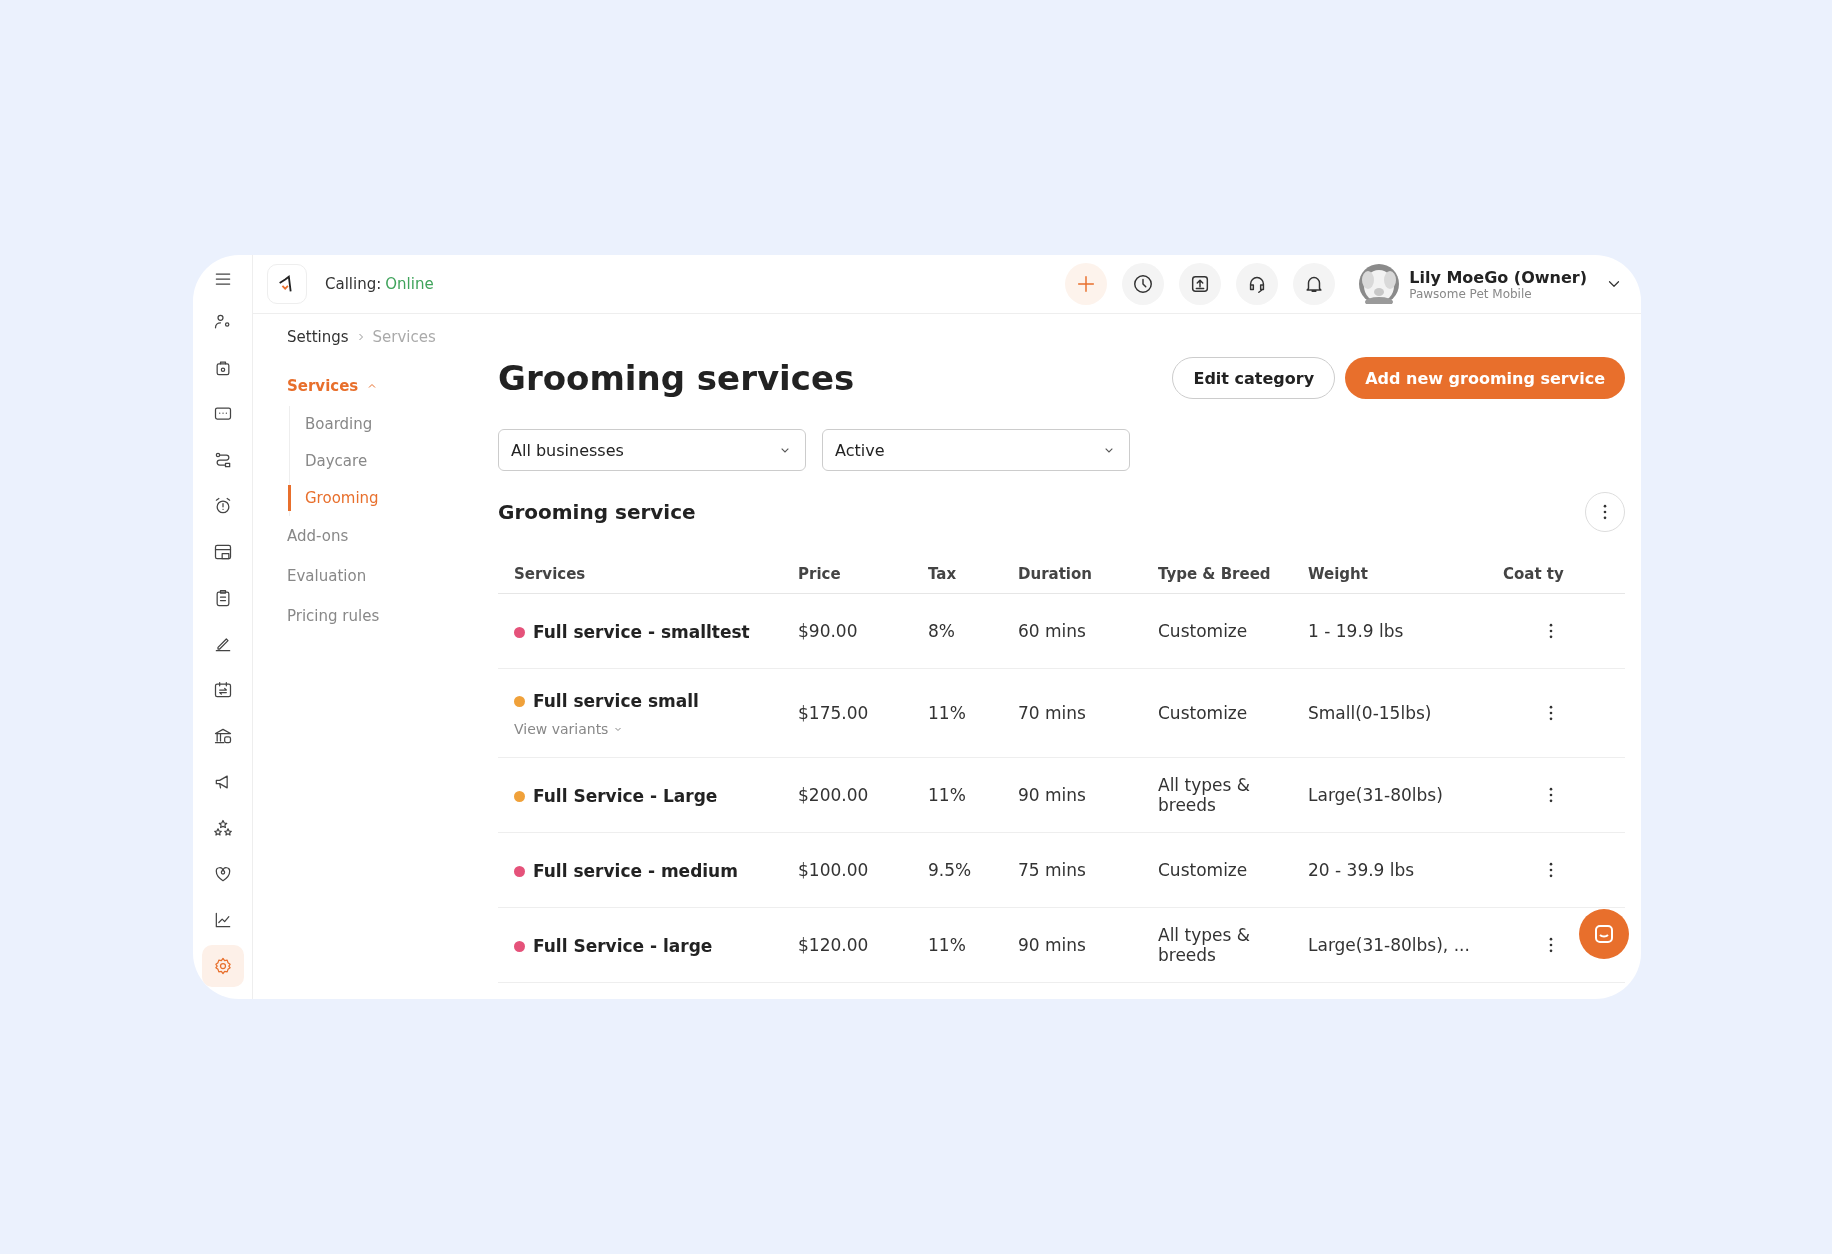 This screenshot has width=1832, height=1254. I want to click on table-cell-text: Small(0-15lbs), so click(1370, 713).